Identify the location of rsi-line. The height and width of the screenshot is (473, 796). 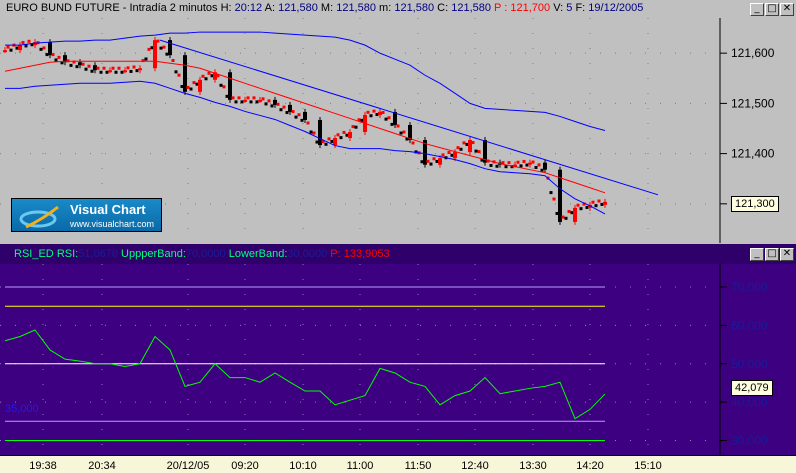
(305, 374).